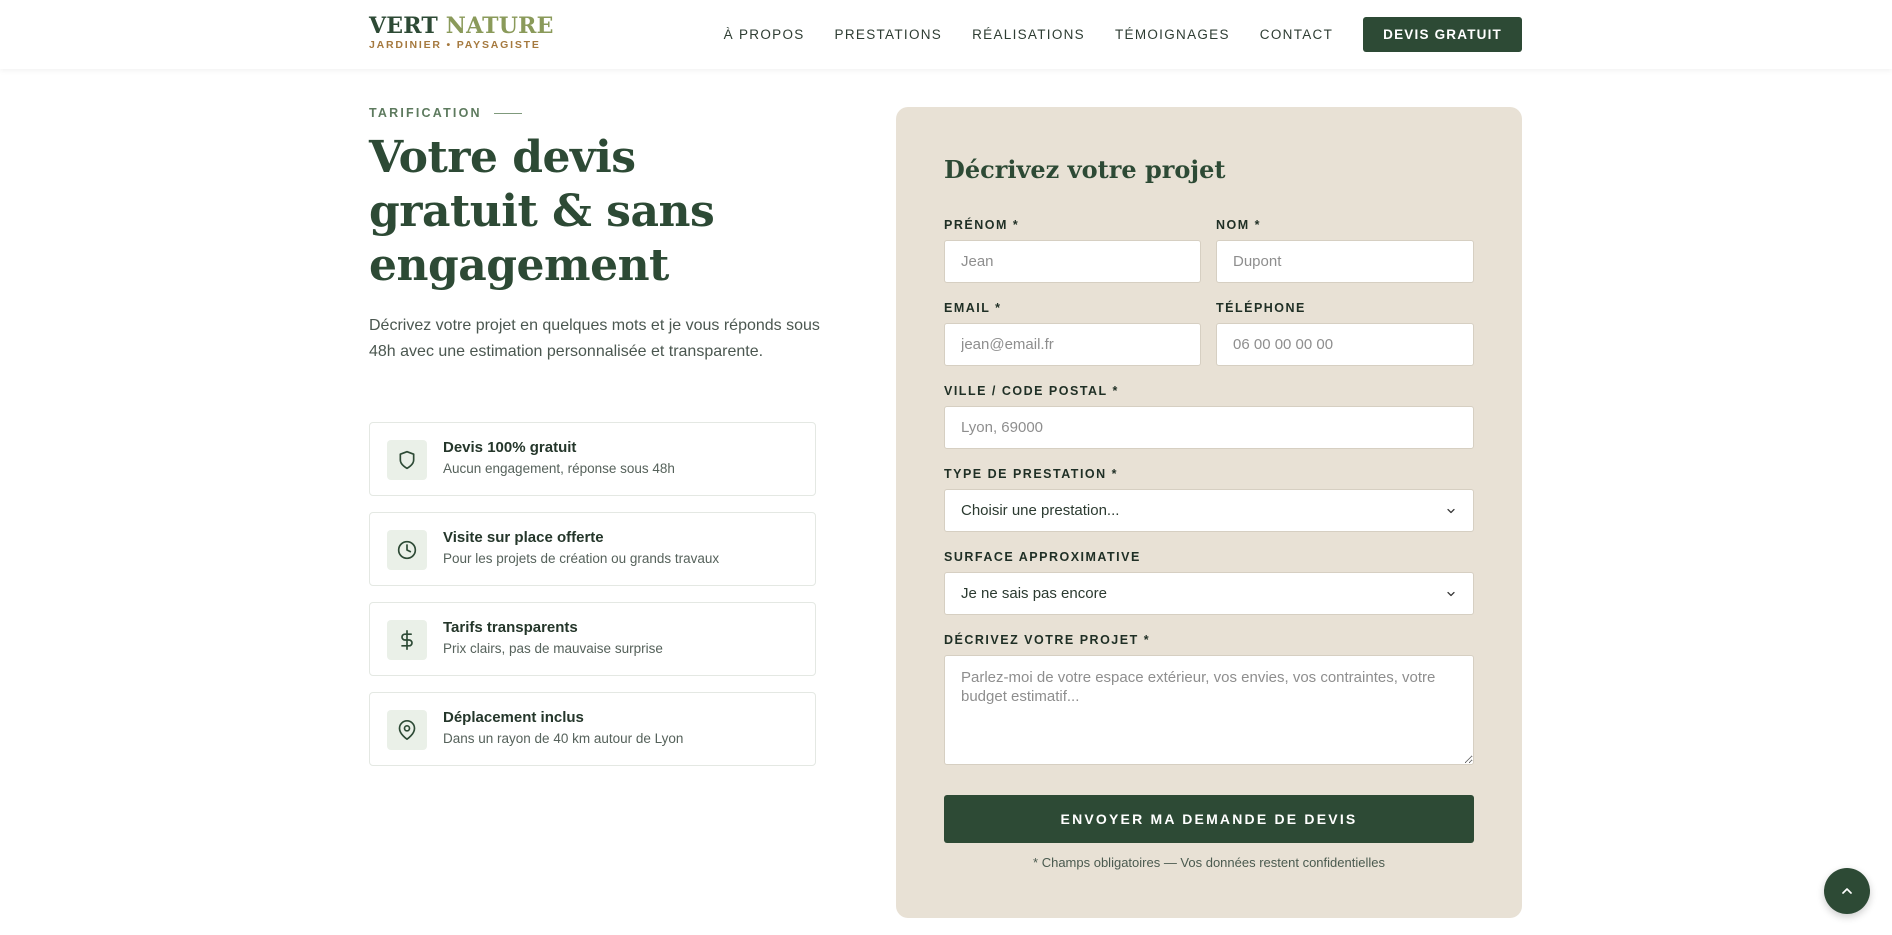  I want to click on project-description-label: DÉCRIVEZ VOTRE PROJET *, so click(1047, 640).